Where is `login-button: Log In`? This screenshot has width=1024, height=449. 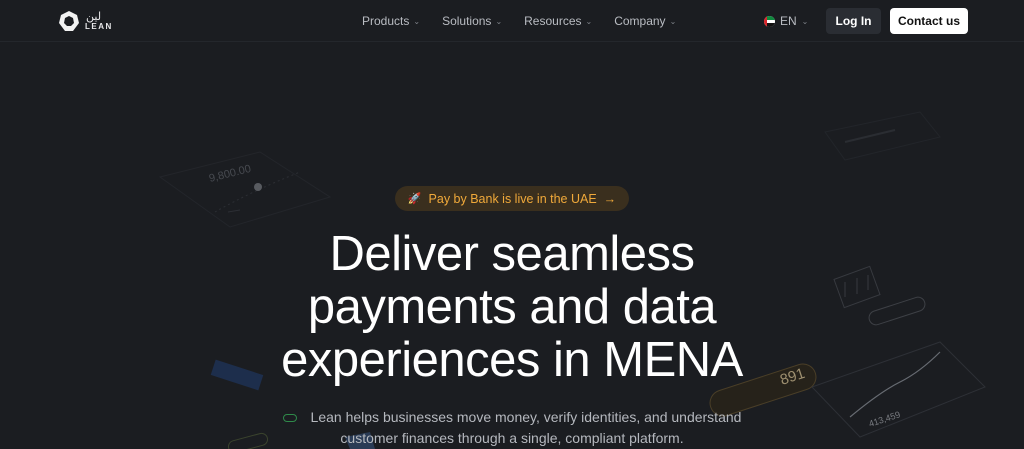
login-button: Log In is located at coordinates (853, 21).